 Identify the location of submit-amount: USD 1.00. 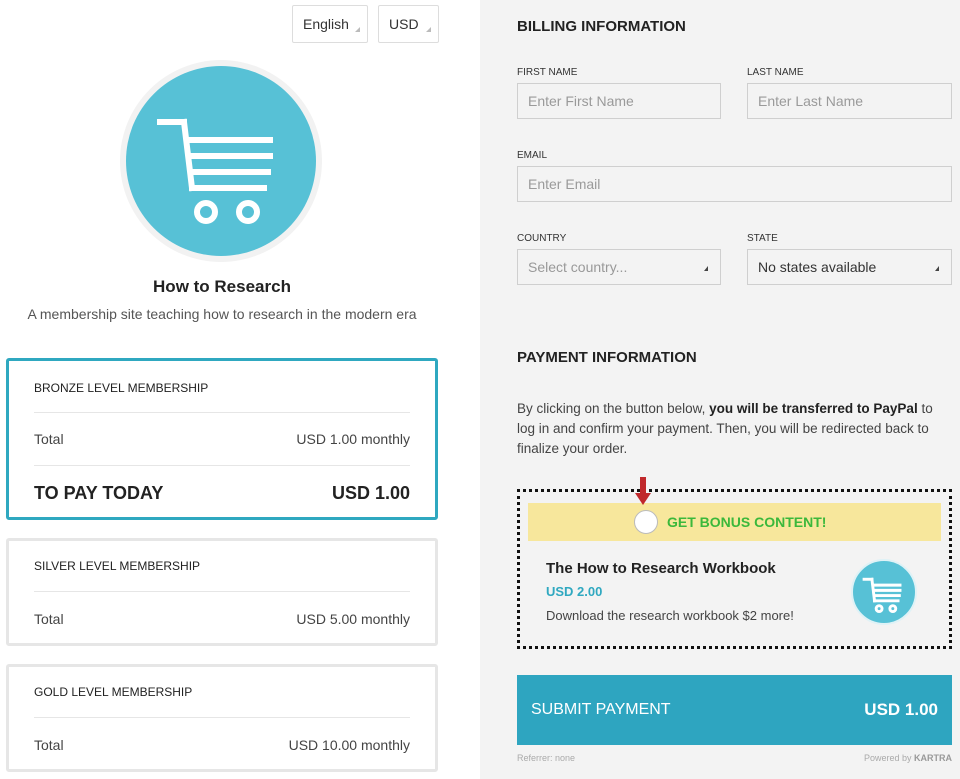
(901, 709).